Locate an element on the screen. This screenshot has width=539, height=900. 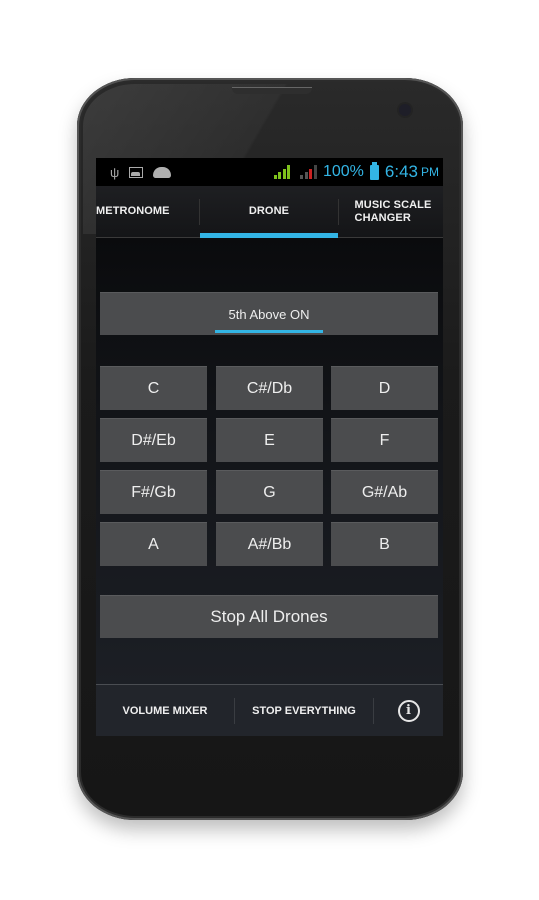
tab-label: METRONOME is located at coordinates (133, 211).